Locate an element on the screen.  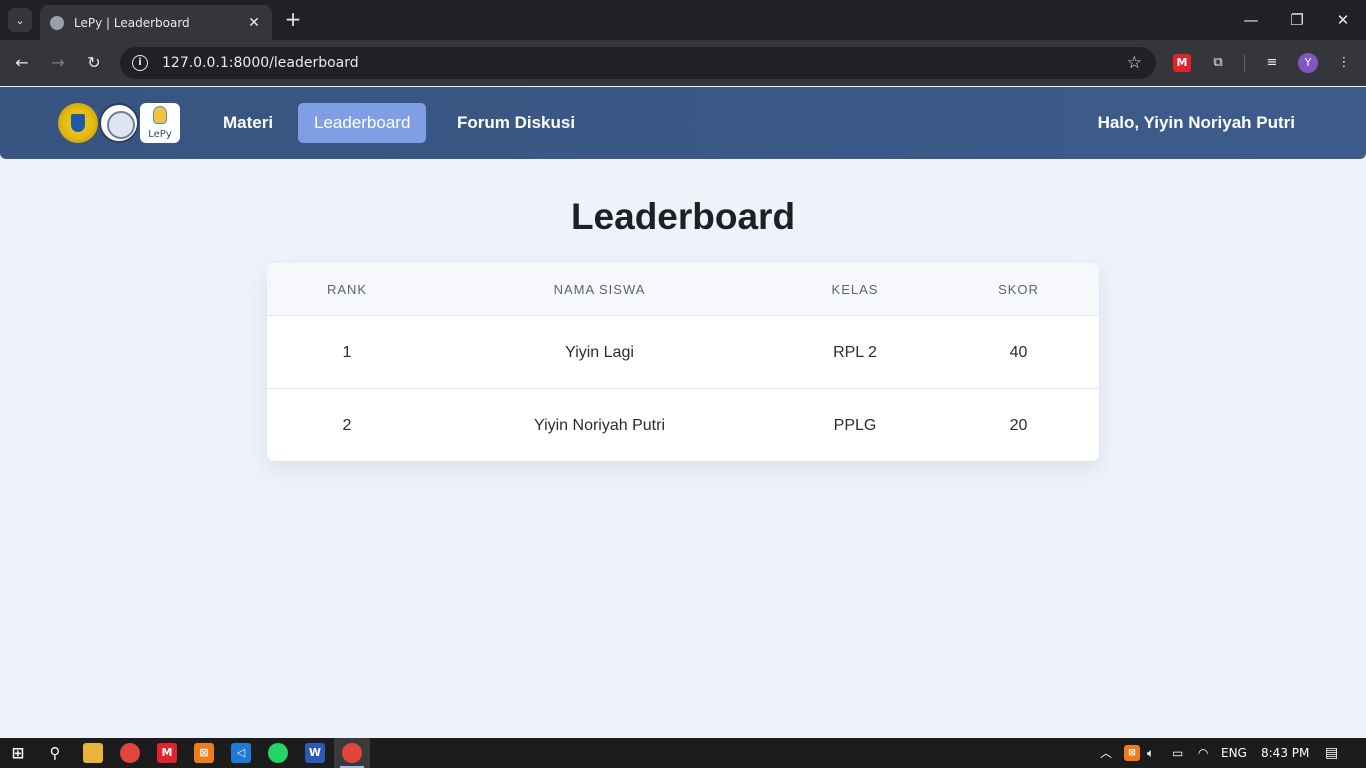
site-info-icon: i is located at coordinates (140, 63).